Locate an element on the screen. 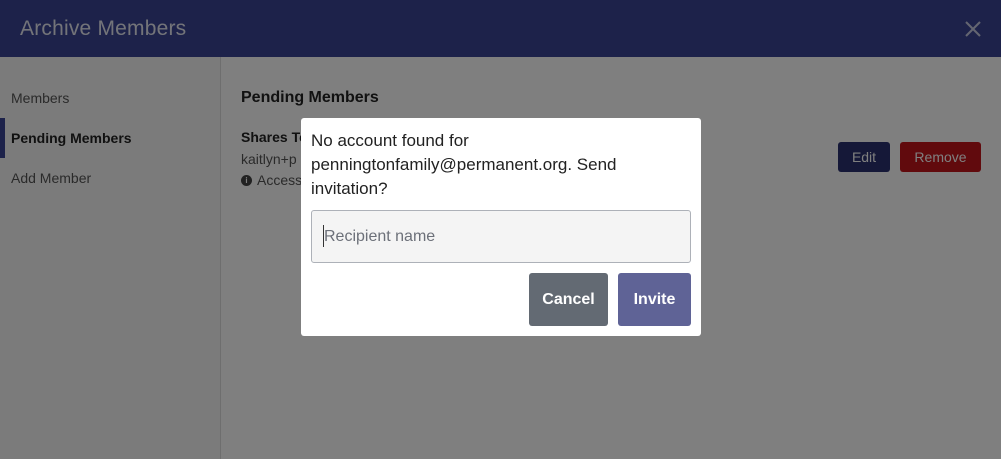 Image resolution: width=1001 pixels, height=459 pixels. invite-button: Invite is located at coordinates (654, 299).